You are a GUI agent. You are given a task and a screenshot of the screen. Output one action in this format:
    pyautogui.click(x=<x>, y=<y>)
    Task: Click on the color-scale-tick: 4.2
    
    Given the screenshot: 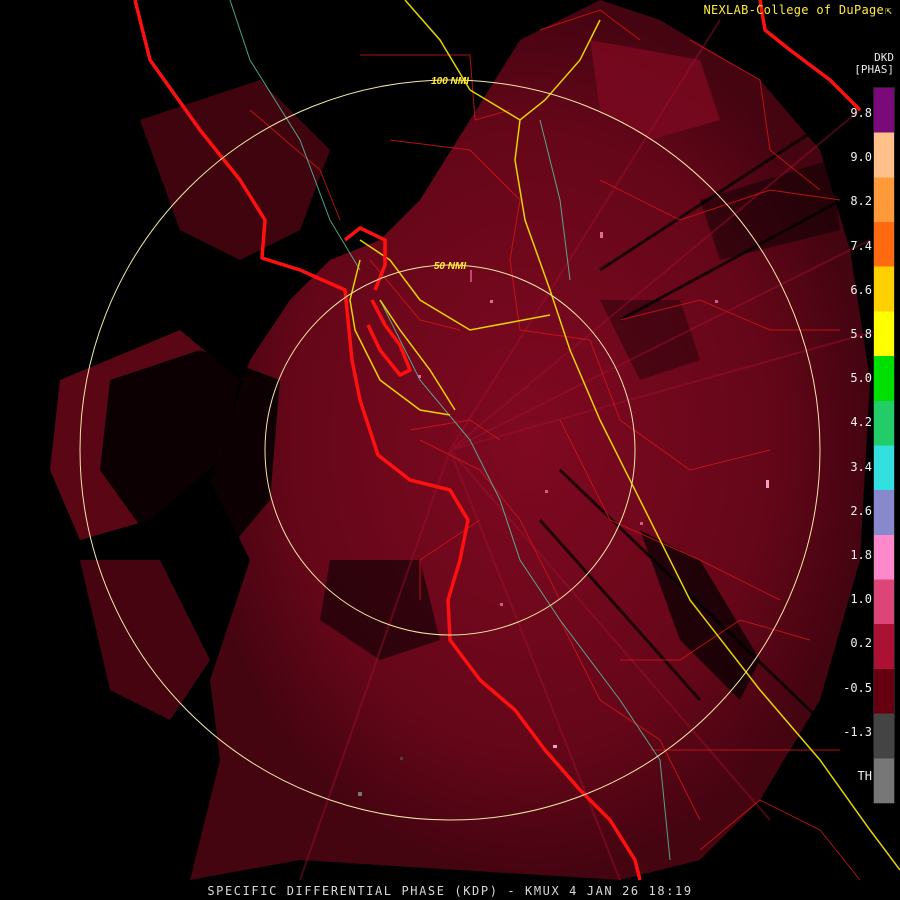 What is the action you would take?
    pyautogui.click(x=861, y=422)
    